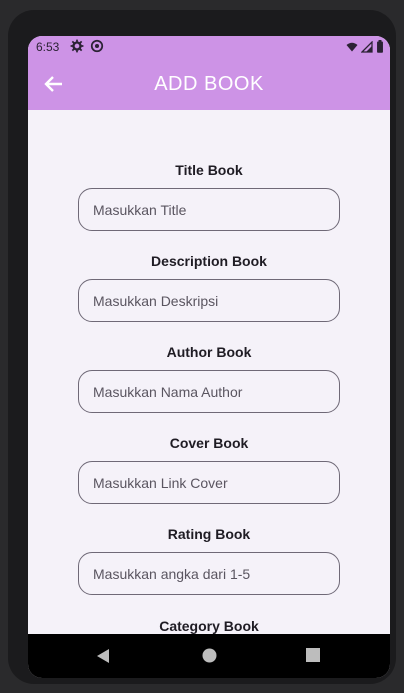  I want to click on status-bar: 6:53, so click(209, 47).